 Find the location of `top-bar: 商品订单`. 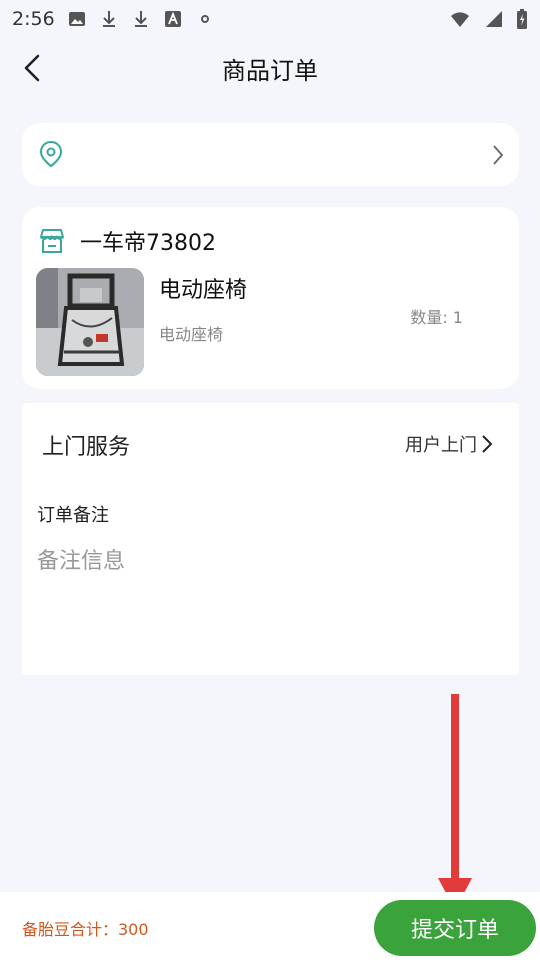

top-bar: 商品订单 is located at coordinates (270, 68).